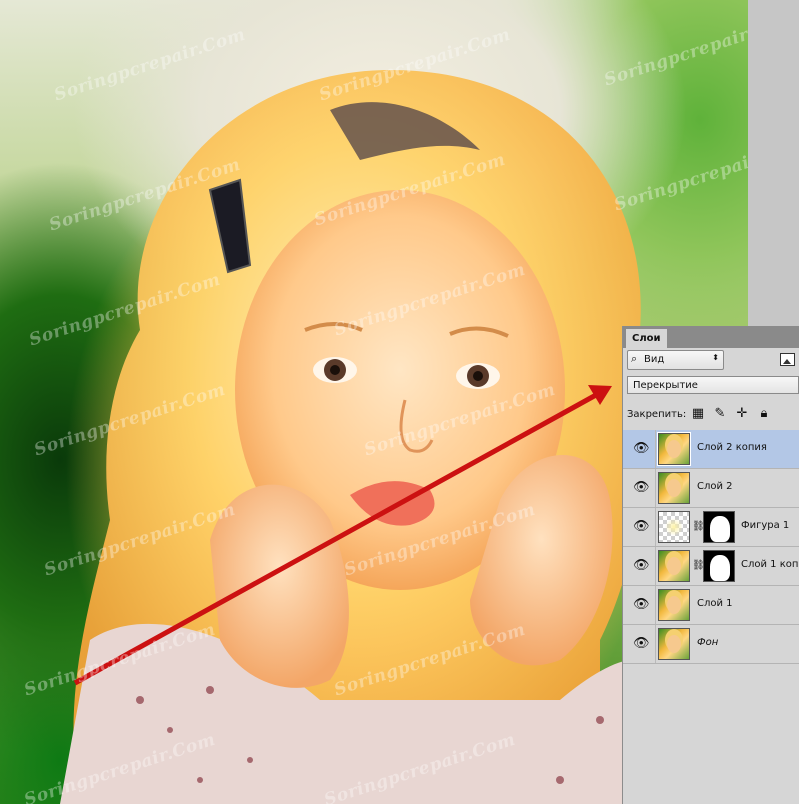 The width and height of the screenshot is (799, 804). I want to click on layer-name: Фигура 1, so click(765, 525).